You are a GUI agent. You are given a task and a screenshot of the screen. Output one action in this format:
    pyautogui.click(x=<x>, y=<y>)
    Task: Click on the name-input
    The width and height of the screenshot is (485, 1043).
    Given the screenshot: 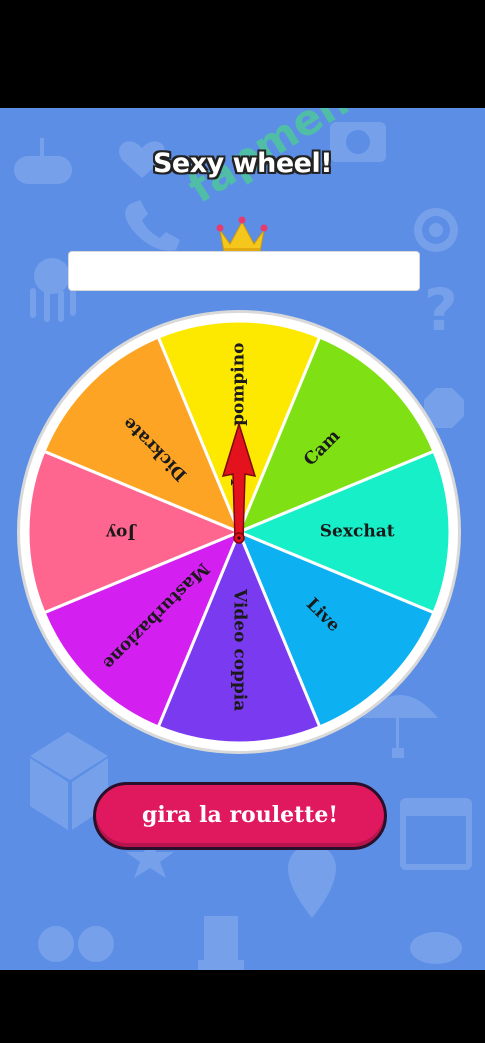 What is the action you would take?
    pyautogui.click(x=244, y=271)
    